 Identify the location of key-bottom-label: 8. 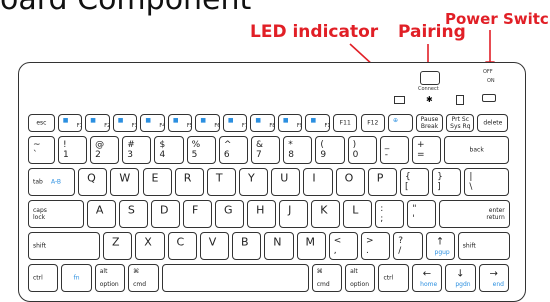
(291, 155).